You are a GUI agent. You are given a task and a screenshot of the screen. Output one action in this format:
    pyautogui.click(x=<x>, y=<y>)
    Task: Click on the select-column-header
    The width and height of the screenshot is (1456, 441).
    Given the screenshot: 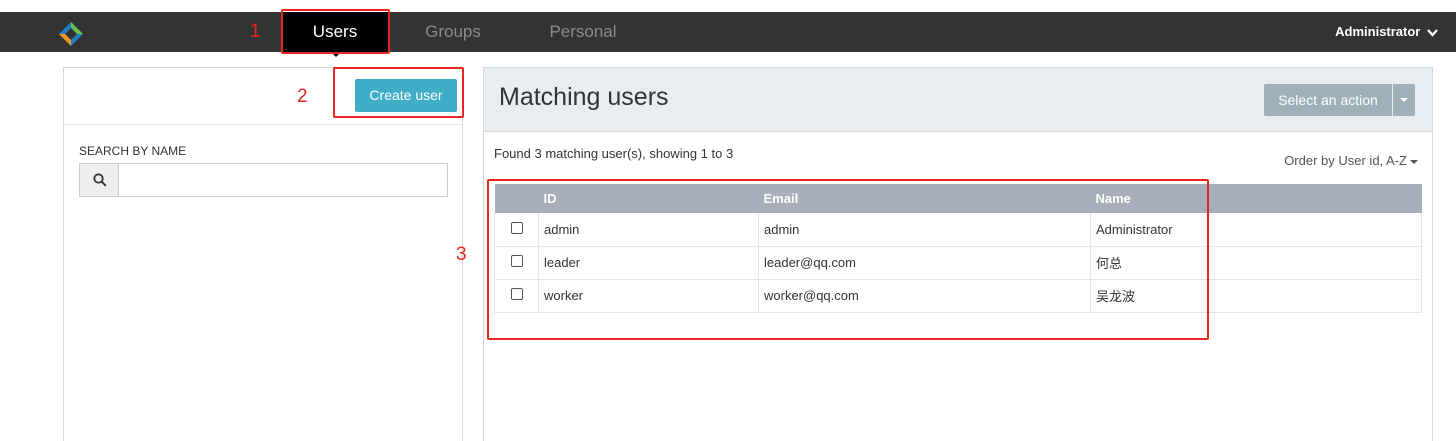 What is the action you would take?
    pyautogui.click(x=516, y=198)
    